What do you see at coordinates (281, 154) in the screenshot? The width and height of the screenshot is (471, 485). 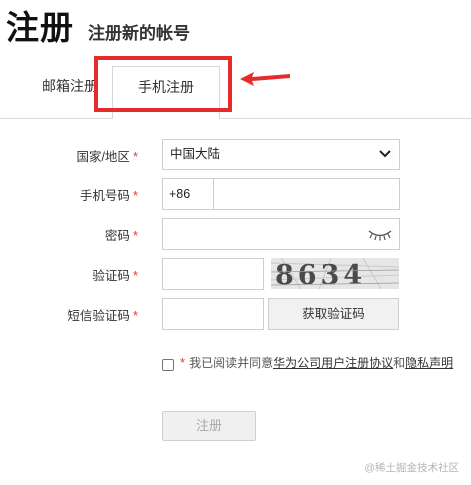 I see `region-select: 中国大陆` at bounding box center [281, 154].